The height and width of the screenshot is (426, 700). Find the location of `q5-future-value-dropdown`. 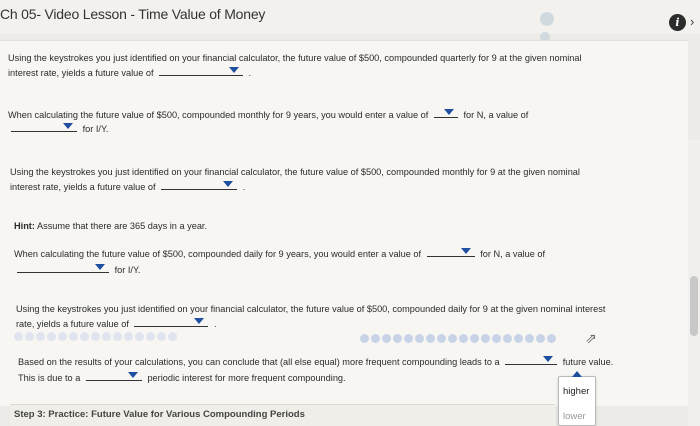

q5-future-value-dropdown is located at coordinates (171, 321).